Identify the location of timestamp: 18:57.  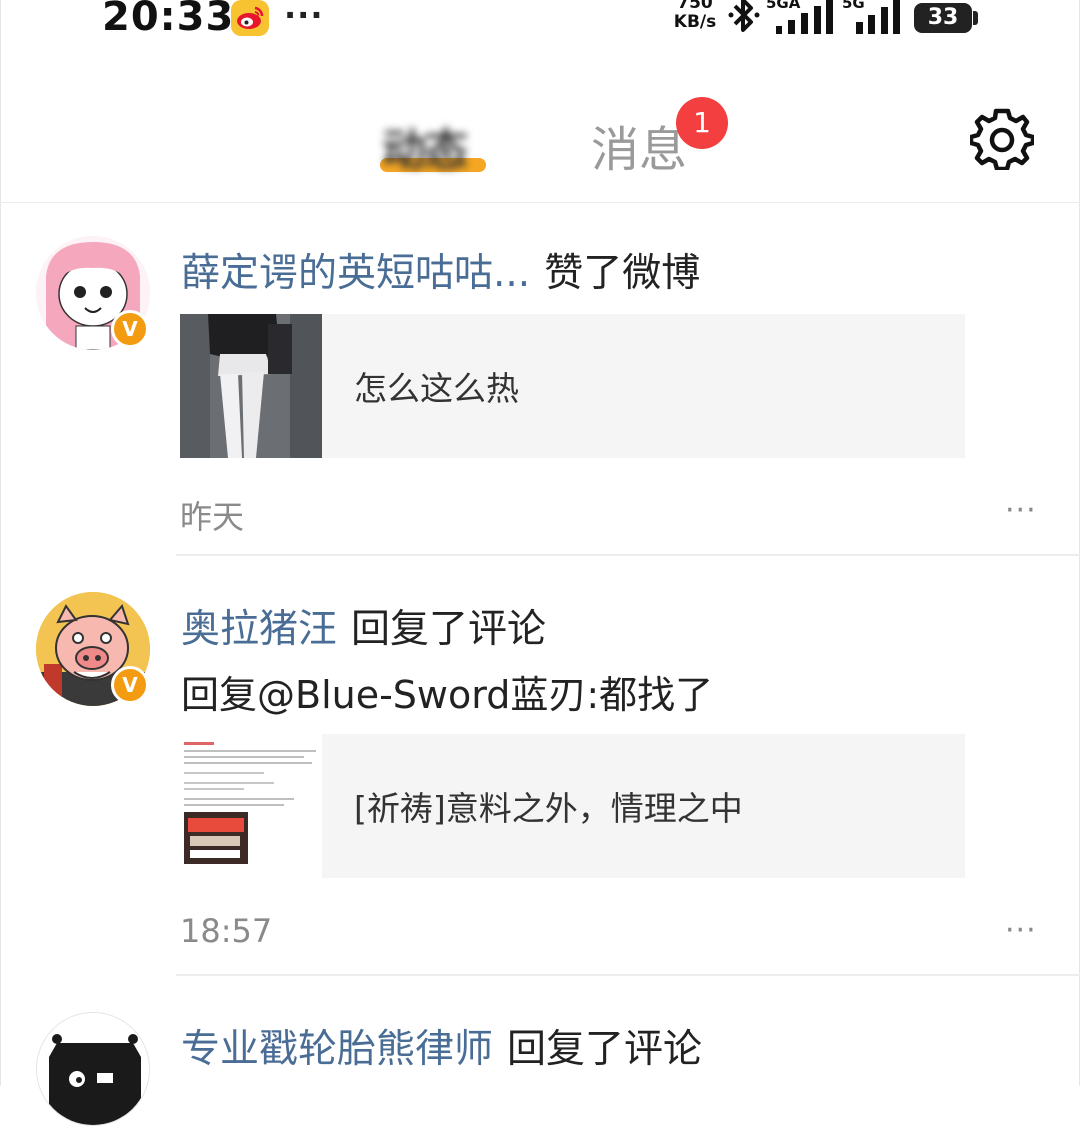
(226, 931).